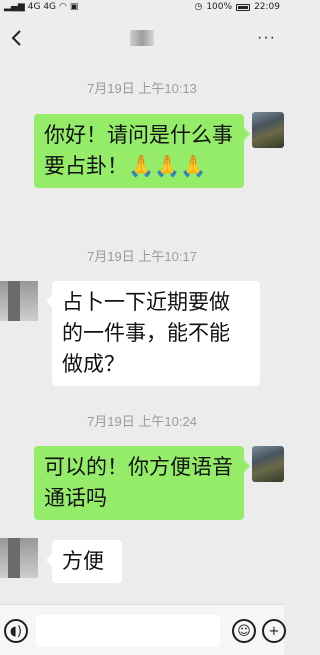 The width and height of the screenshot is (320, 655). What do you see at coordinates (198, 6) in the screenshot?
I see `alarm-icon: ◷` at bounding box center [198, 6].